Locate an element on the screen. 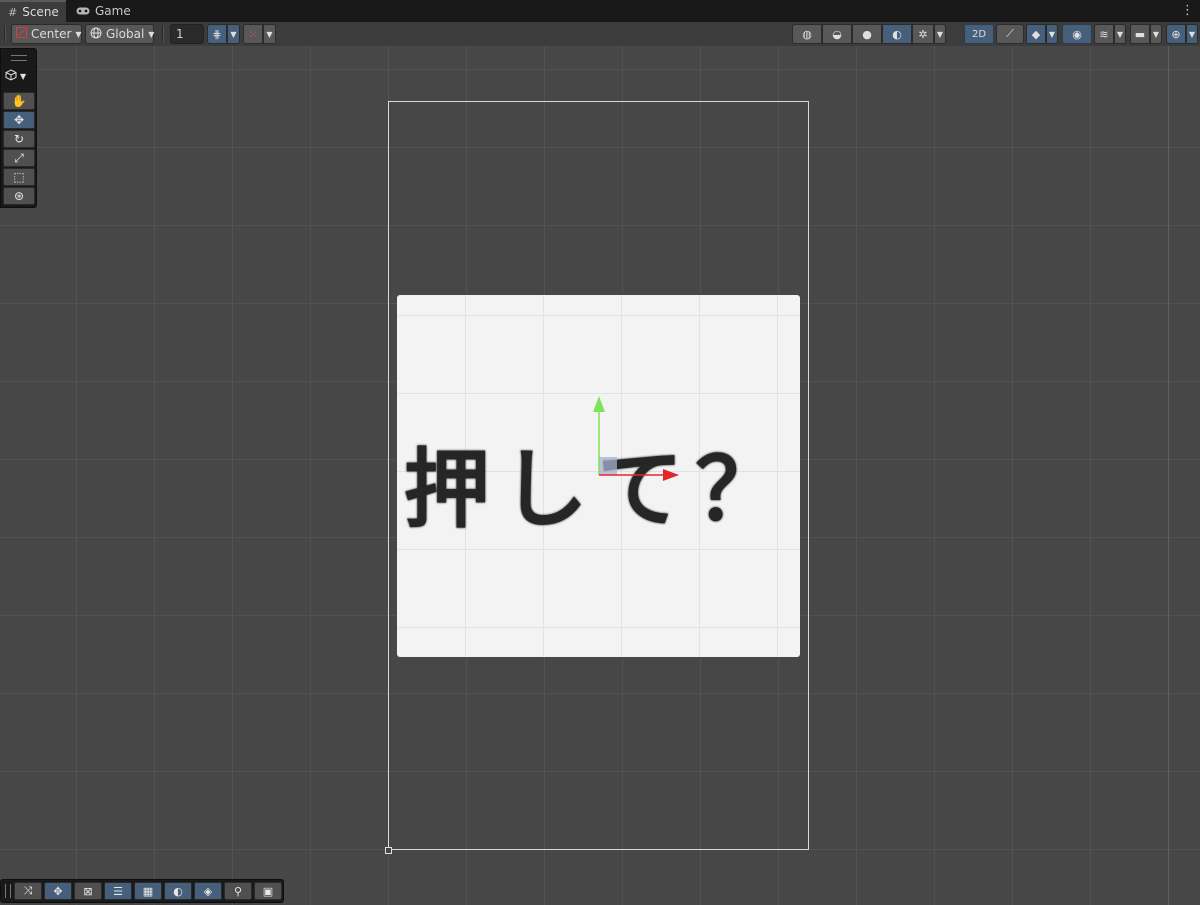 The image size is (1200, 905). draw-mode-group: ◍ ◒ ● ◐ ✲ ▼ is located at coordinates (869, 34).